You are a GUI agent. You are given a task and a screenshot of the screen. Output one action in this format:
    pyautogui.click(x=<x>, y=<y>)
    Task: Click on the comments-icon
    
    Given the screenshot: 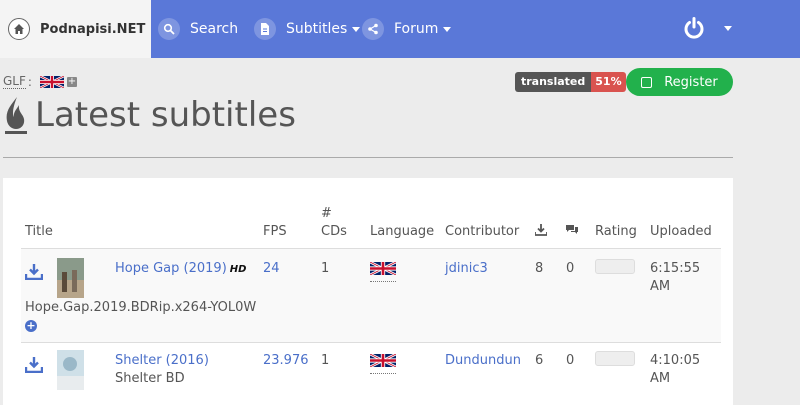 What is the action you would take?
    pyautogui.click(x=572, y=229)
    